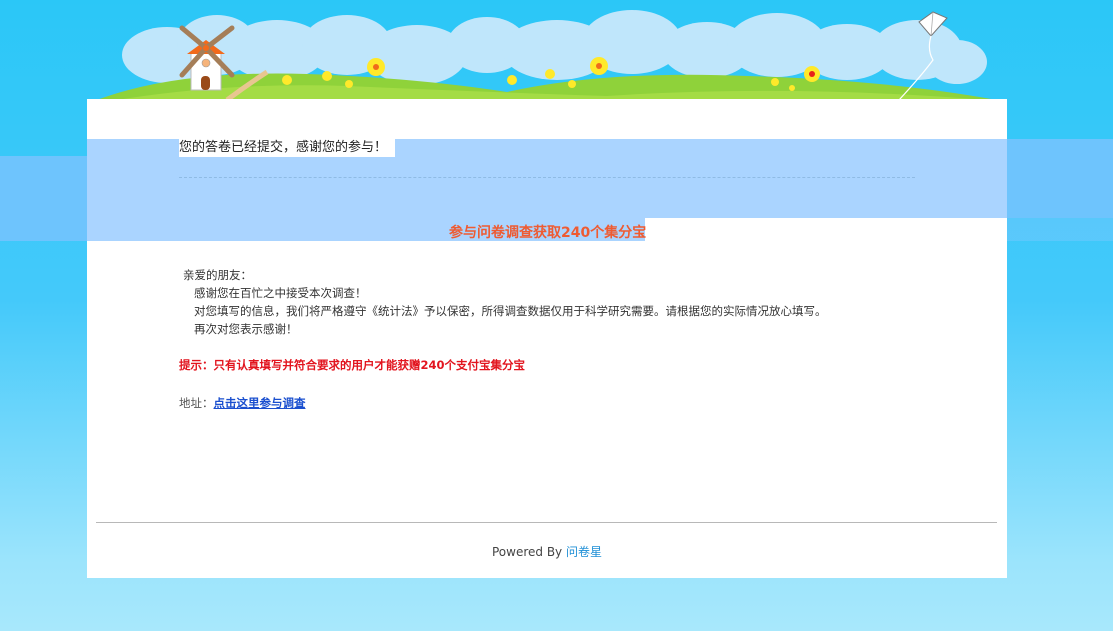  What do you see at coordinates (287, 148) in the screenshot?
I see `submit-confirmation-title: 您的答卷已经提交，感谢您的参与！` at bounding box center [287, 148].